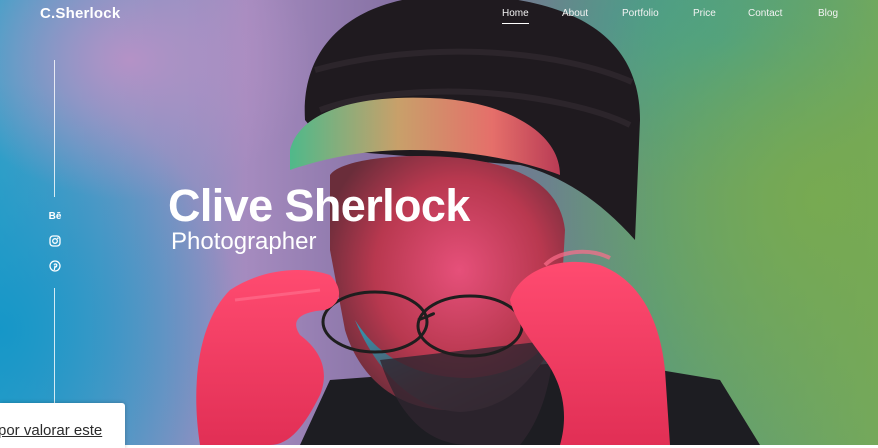 This screenshot has width=878, height=448. I want to click on consent-popup: por valorar este, so click(62, 425).